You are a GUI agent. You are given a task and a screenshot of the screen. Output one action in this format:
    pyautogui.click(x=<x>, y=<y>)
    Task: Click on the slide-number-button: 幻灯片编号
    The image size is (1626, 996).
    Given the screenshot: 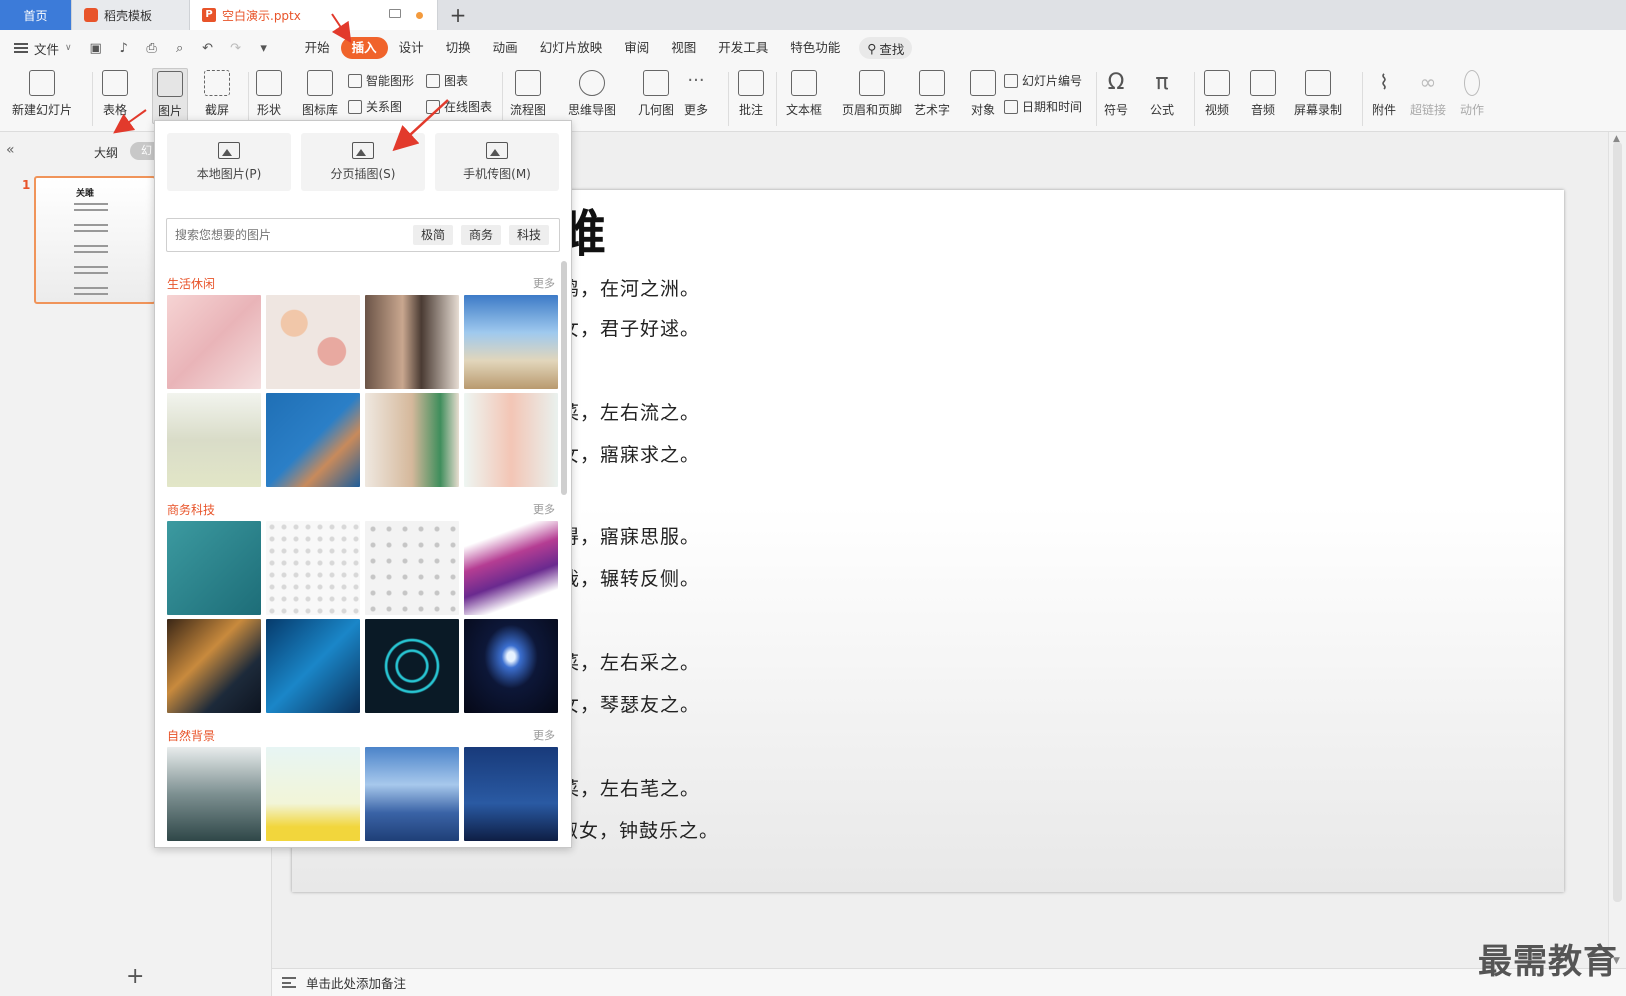 What is the action you would take?
    pyautogui.click(x=1043, y=80)
    